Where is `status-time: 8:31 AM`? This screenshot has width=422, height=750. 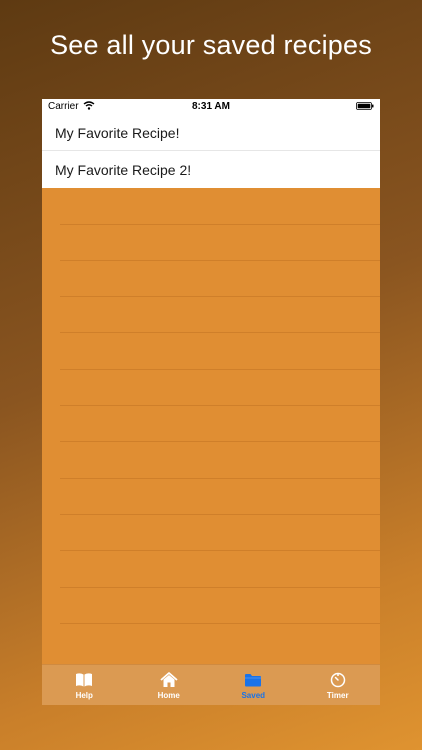
status-time: 8:31 AM is located at coordinates (211, 106).